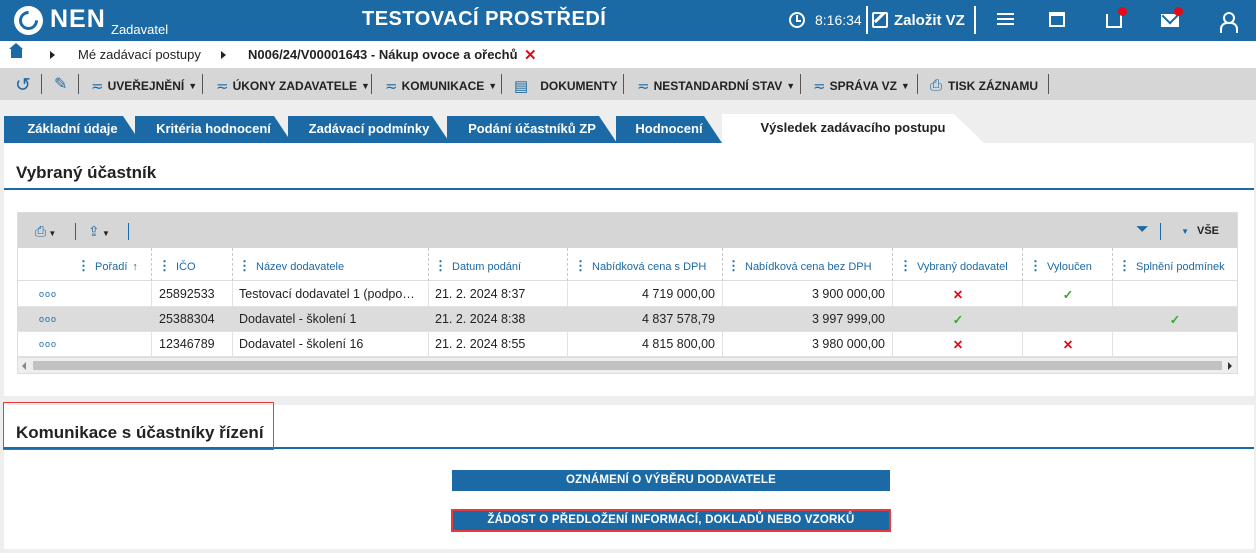  What do you see at coordinates (72, 129) in the screenshot?
I see `tab-zakladni-udaje: Základní údaje` at bounding box center [72, 129].